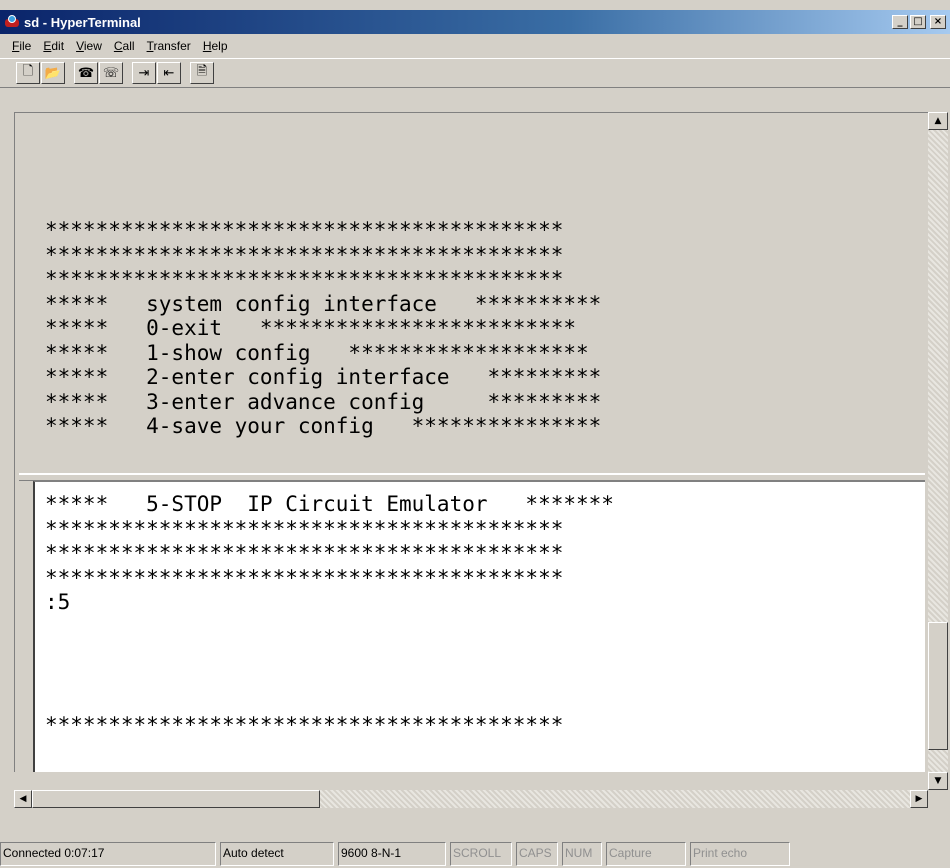  What do you see at coordinates (323, 377) in the screenshot?
I see `terminal-line: ***** 2-enter config interface *********` at bounding box center [323, 377].